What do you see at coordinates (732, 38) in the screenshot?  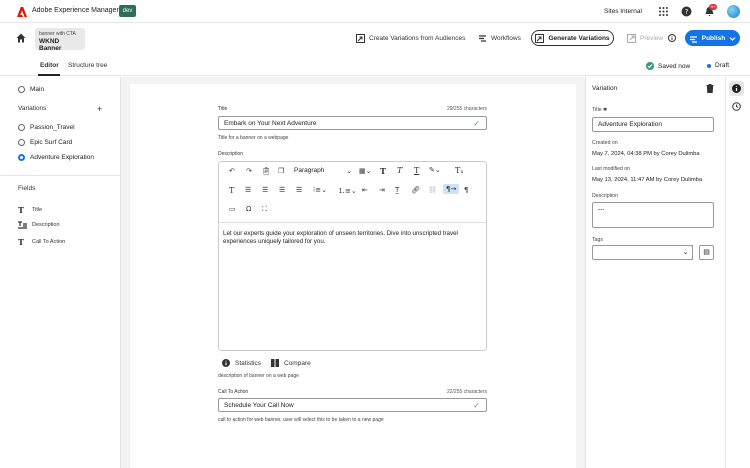 I see `chevron-down-icon` at bounding box center [732, 38].